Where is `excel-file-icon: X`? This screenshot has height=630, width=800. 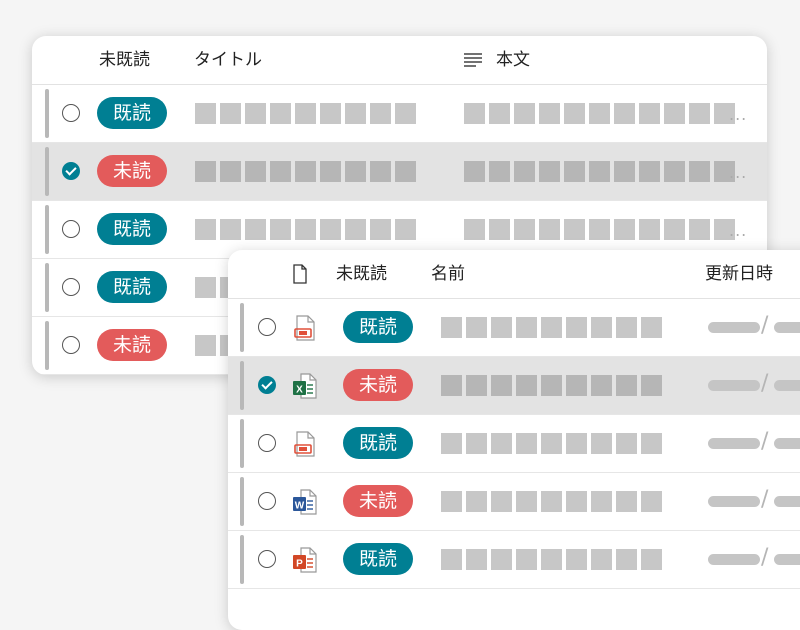
excel-file-icon: X is located at coordinates (305, 386).